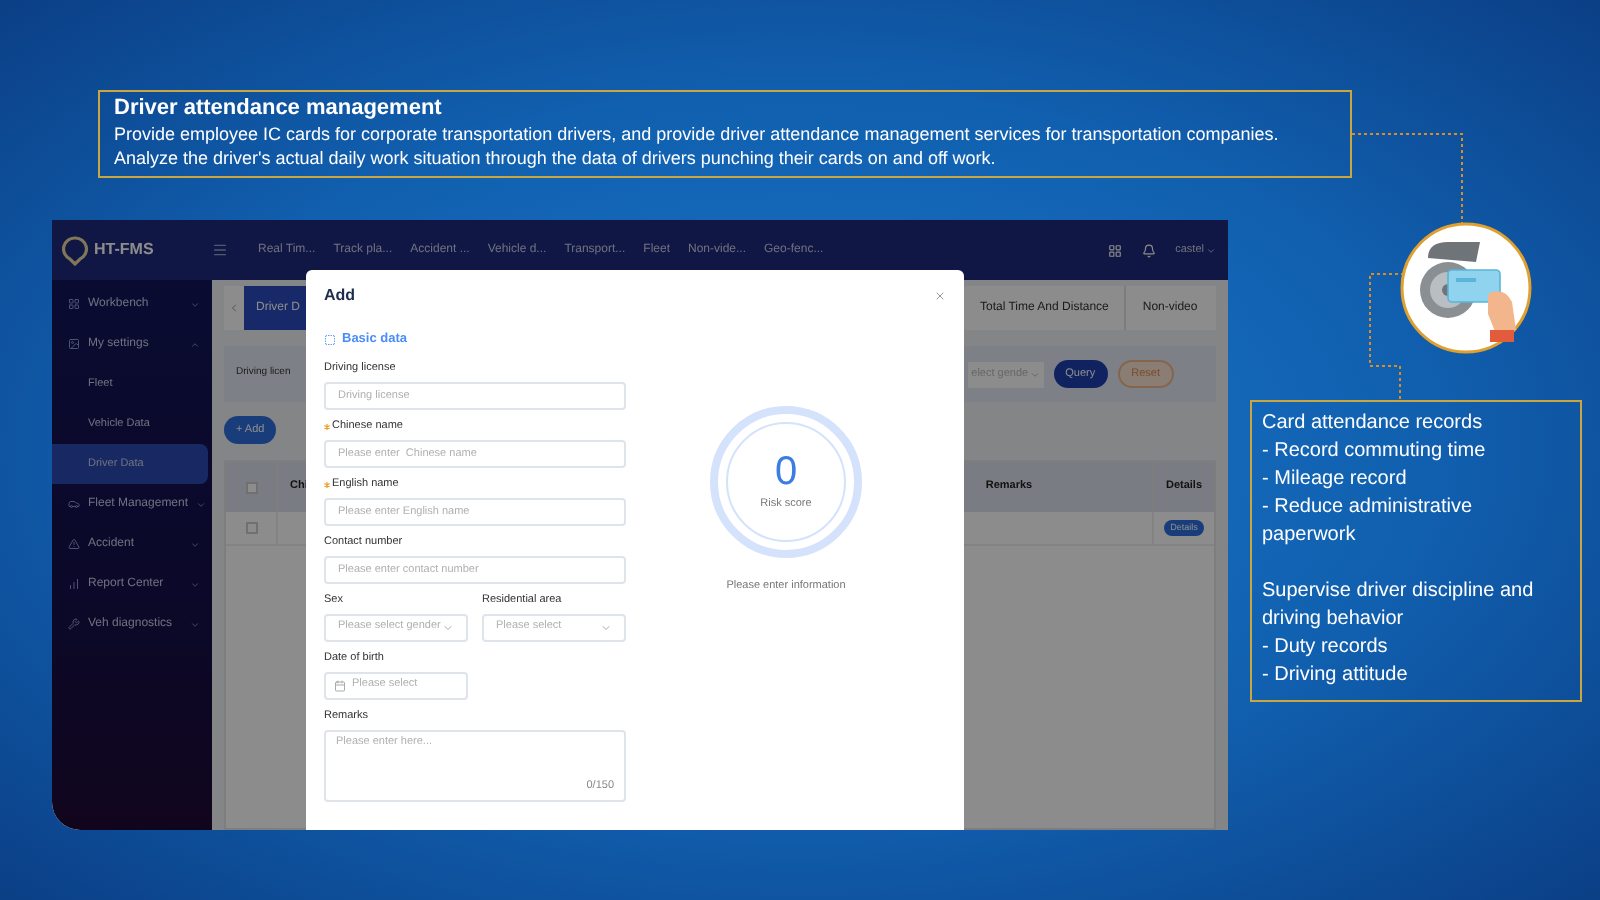 Image resolution: width=1600 pixels, height=900 pixels. What do you see at coordinates (1373, 424) in the screenshot?
I see `notes-heading: Card attendance records` at bounding box center [1373, 424].